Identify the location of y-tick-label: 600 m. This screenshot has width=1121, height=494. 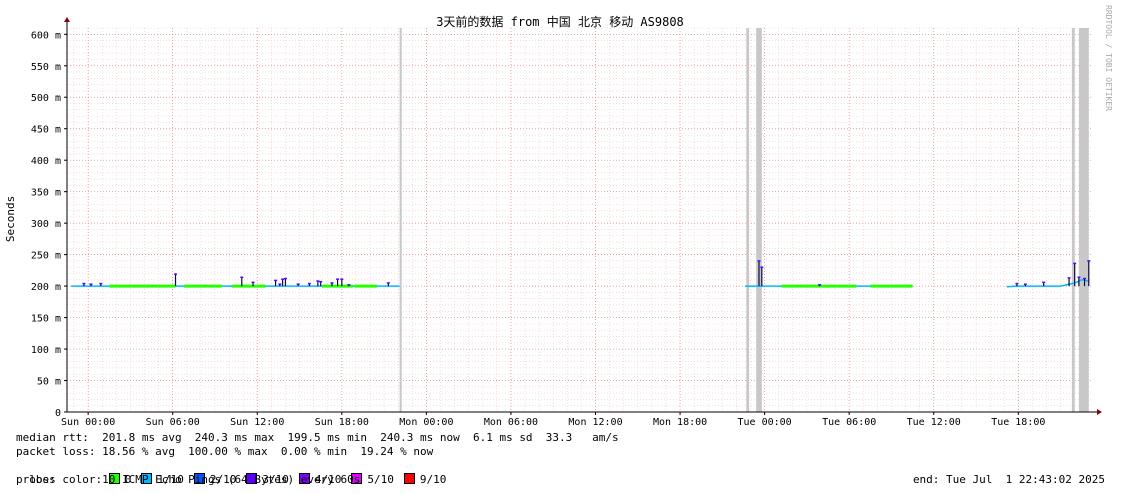
(46, 35).